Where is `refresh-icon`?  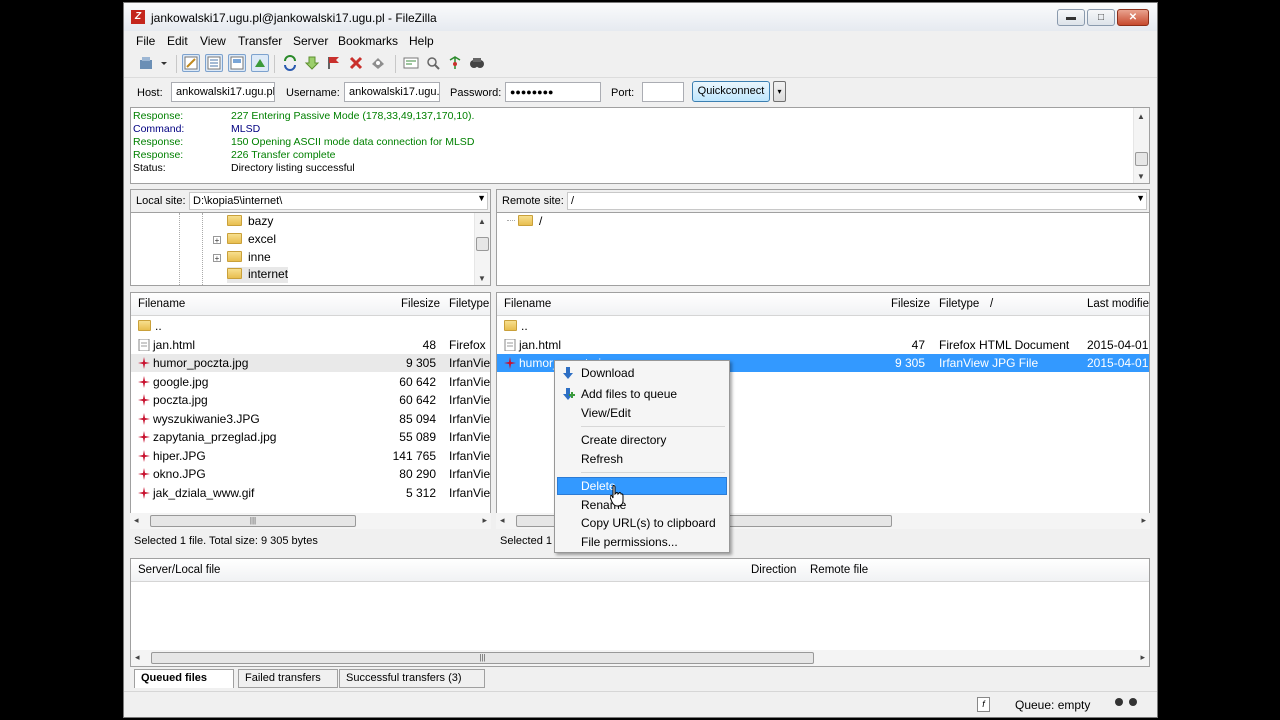 refresh-icon is located at coordinates (290, 63).